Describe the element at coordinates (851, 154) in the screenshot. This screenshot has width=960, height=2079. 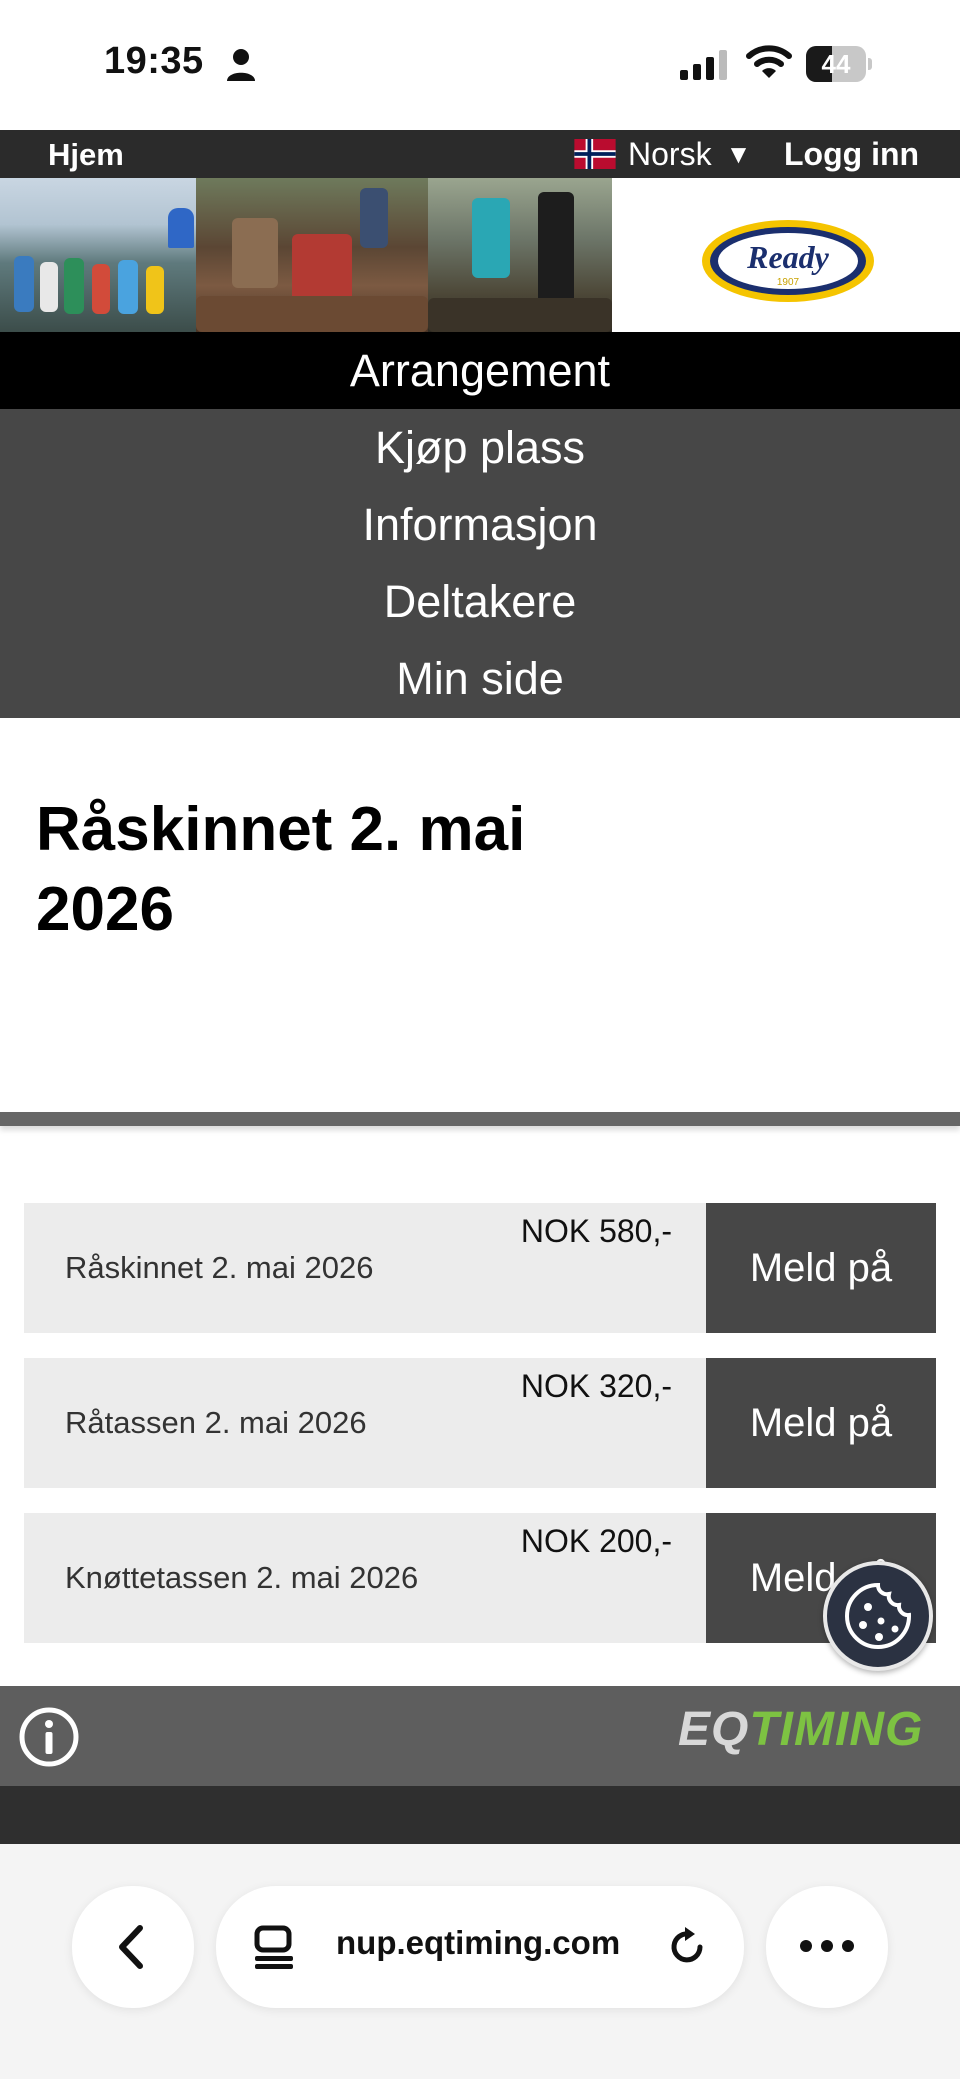
I see `login-link: Logg inn` at that location.